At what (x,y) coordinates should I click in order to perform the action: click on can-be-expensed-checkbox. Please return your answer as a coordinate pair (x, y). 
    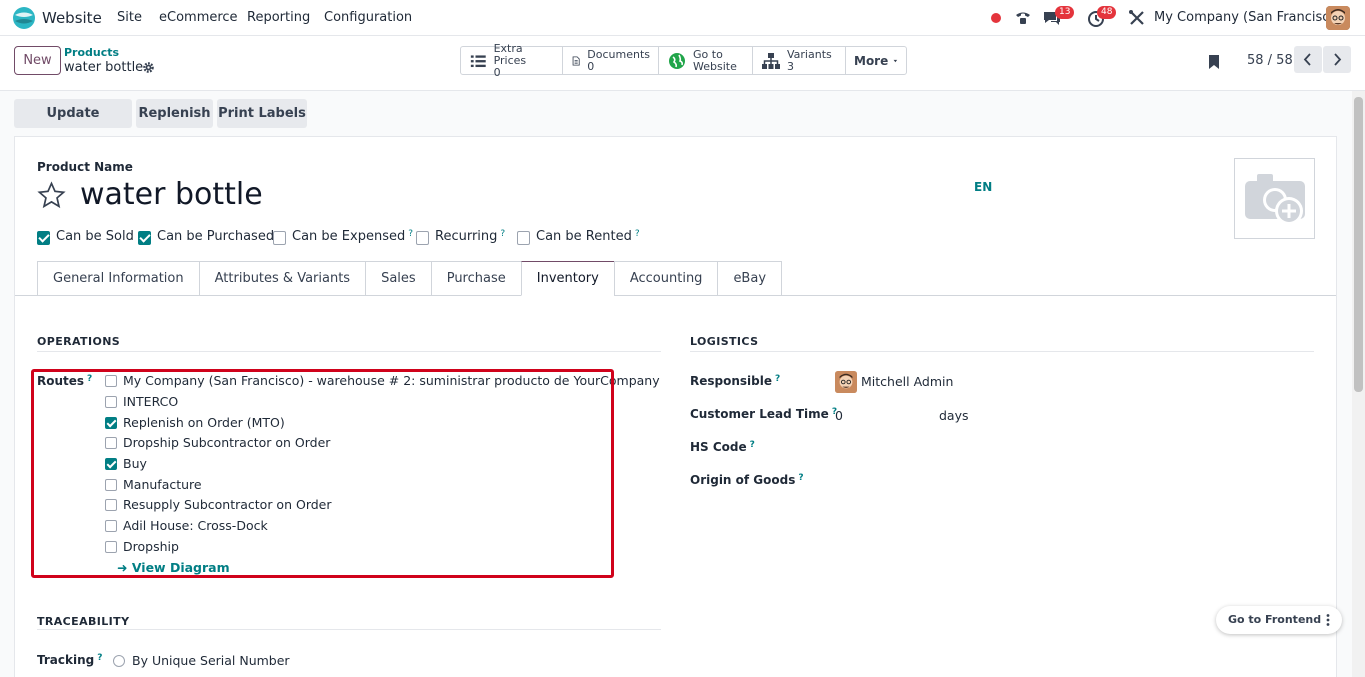
    Looking at the image, I should click on (279, 238).